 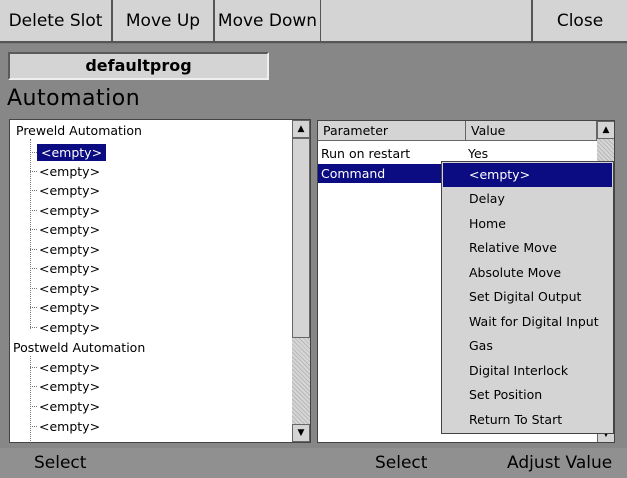 What do you see at coordinates (65, 190) in the screenshot?
I see `tree-item-preweld-3: <empty>` at bounding box center [65, 190].